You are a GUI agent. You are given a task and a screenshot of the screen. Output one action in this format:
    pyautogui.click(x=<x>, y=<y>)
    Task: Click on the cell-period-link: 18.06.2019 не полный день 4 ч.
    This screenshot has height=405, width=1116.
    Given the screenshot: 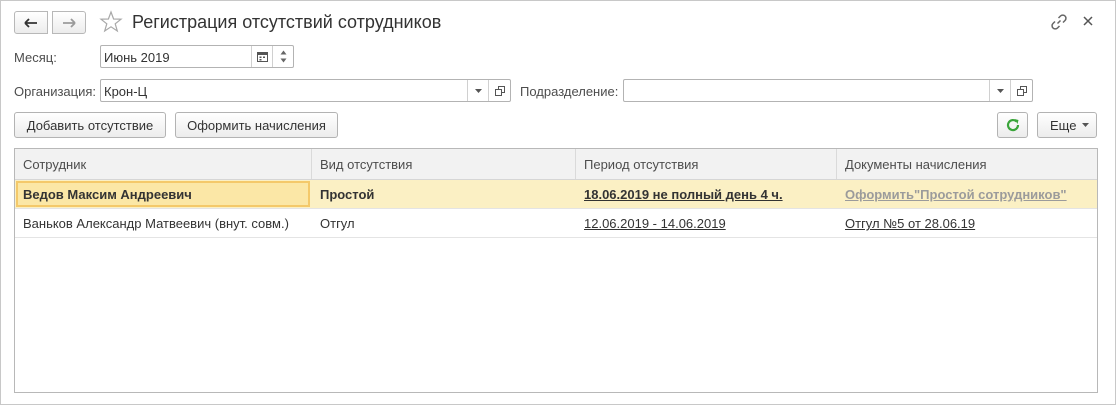 What is the action you would take?
    pyautogui.click(x=706, y=194)
    